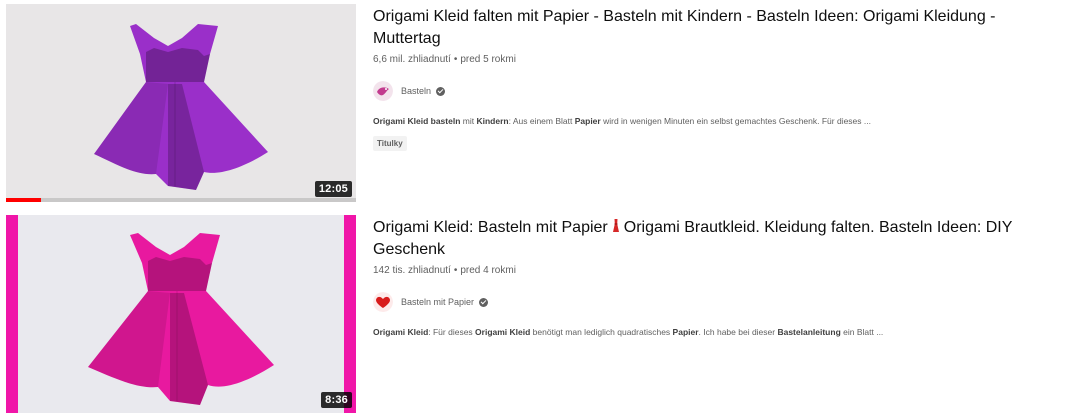  I want to click on channel-row: Basteln mit Papier, so click(718, 302).